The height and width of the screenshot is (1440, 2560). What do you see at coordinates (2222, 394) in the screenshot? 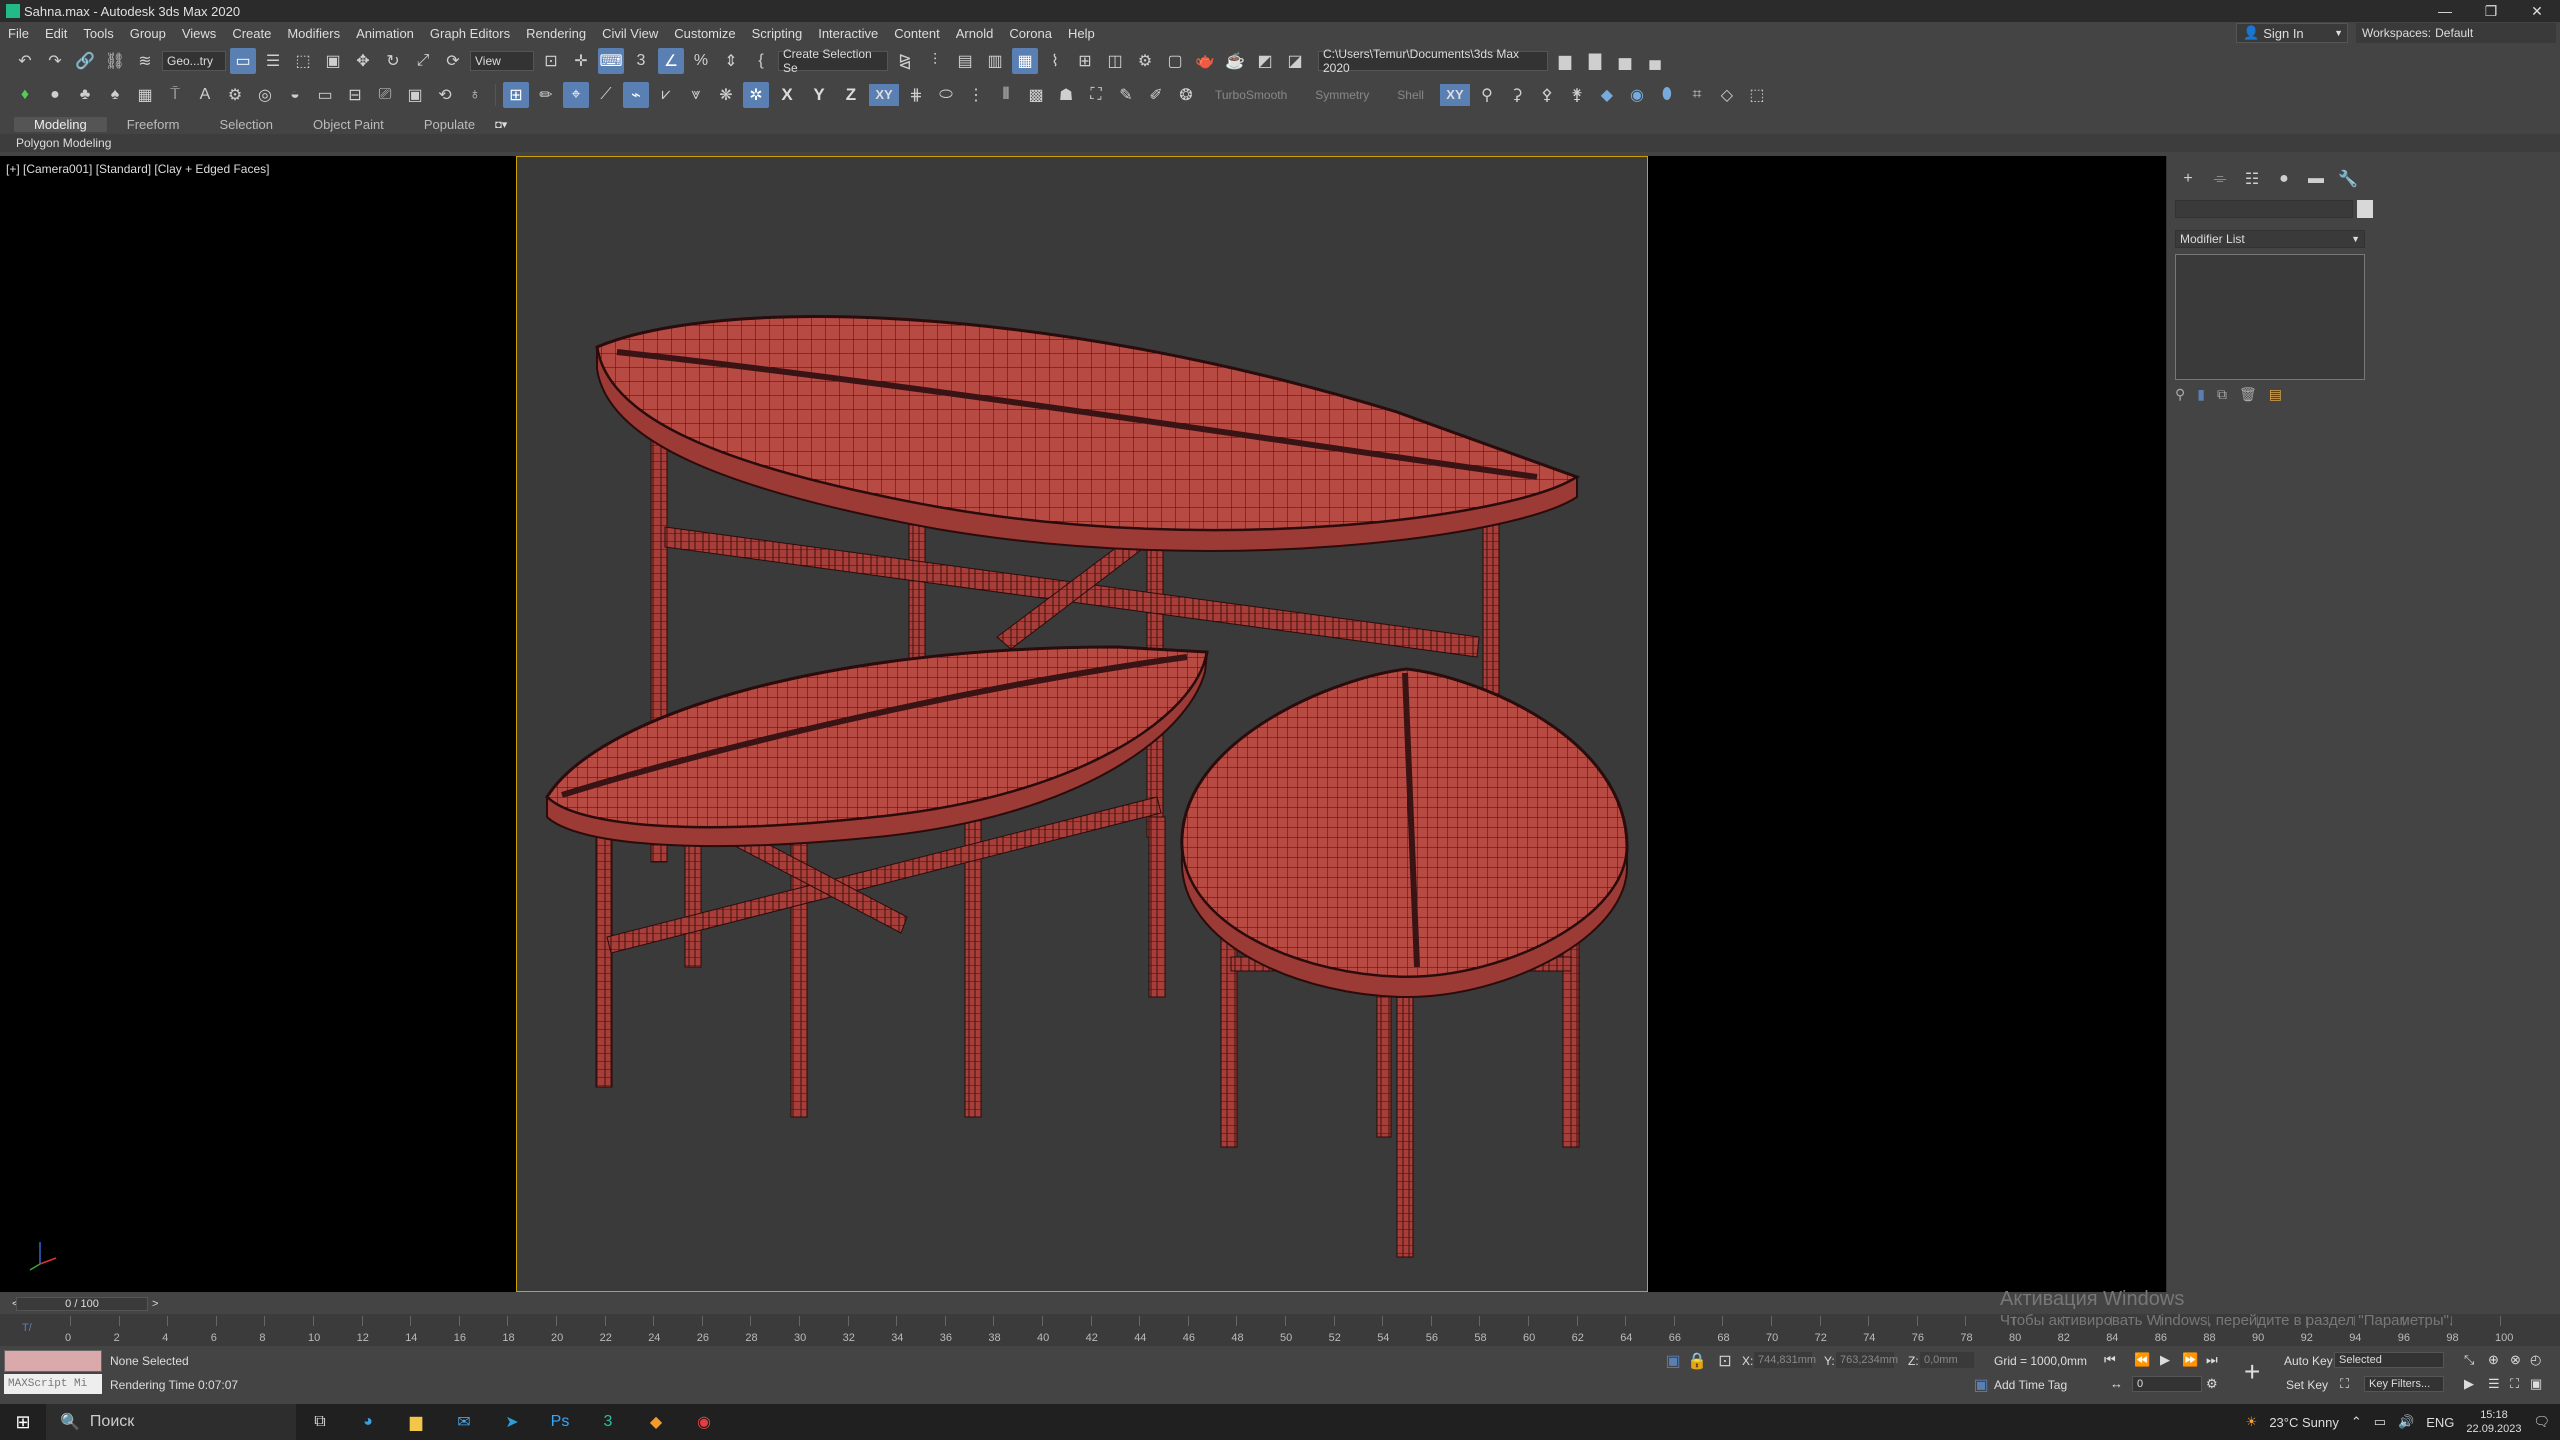
I see `make-unique-icon: ⧉` at bounding box center [2222, 394].